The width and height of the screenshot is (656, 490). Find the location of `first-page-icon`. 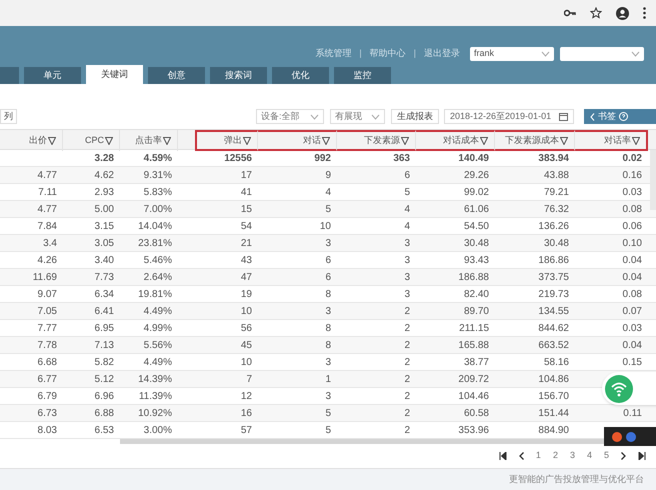

first-page-icon is located at coordinates (502, 456).